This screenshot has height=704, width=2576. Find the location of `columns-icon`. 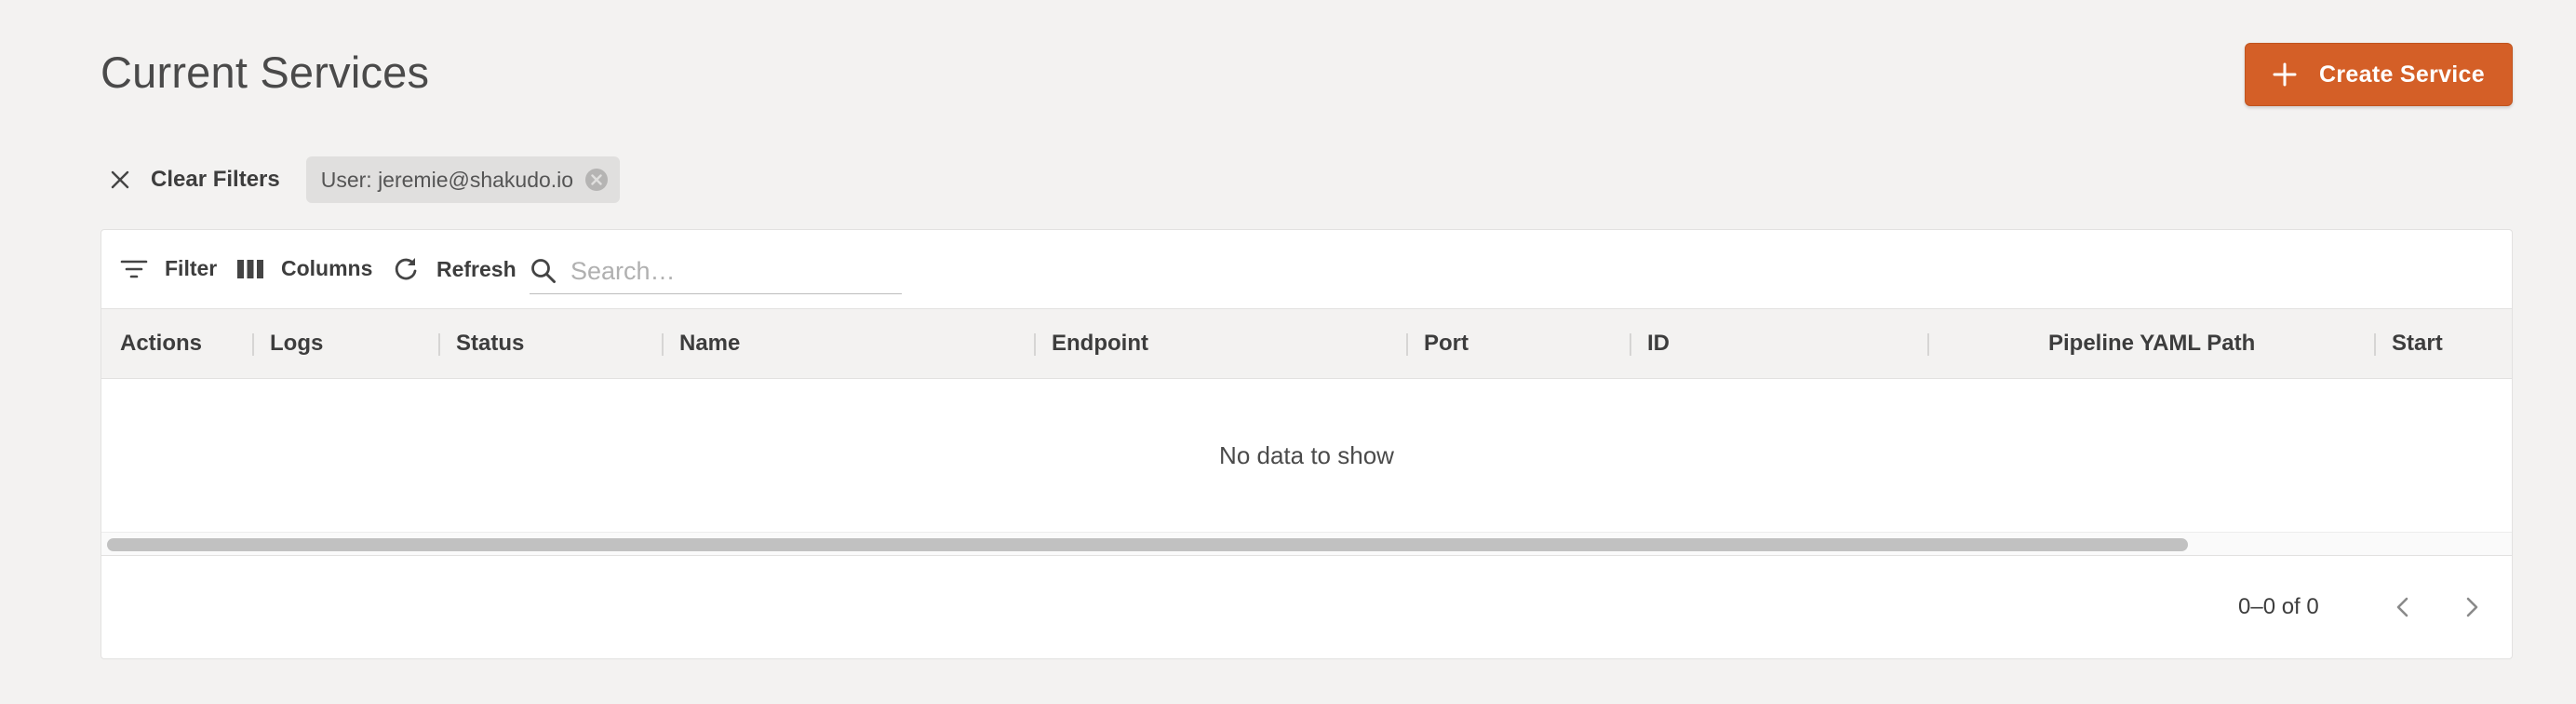

columns-icon is located at coordinates (250, 268).